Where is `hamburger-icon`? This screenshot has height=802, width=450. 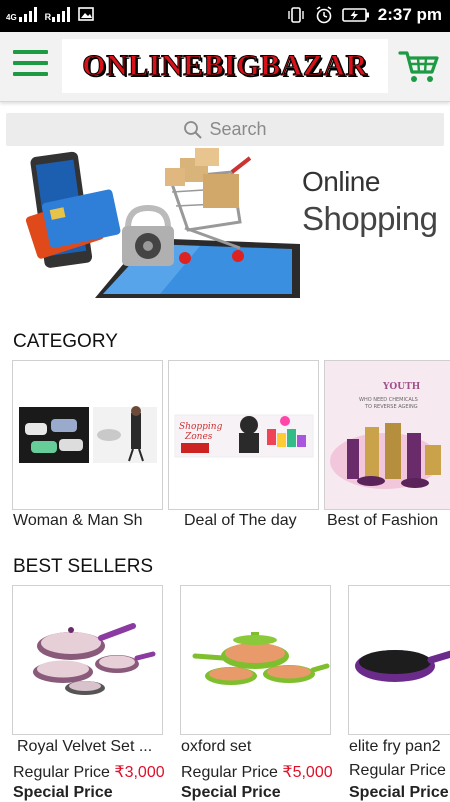 hamburger-icon is located at coordinates (30, 52).